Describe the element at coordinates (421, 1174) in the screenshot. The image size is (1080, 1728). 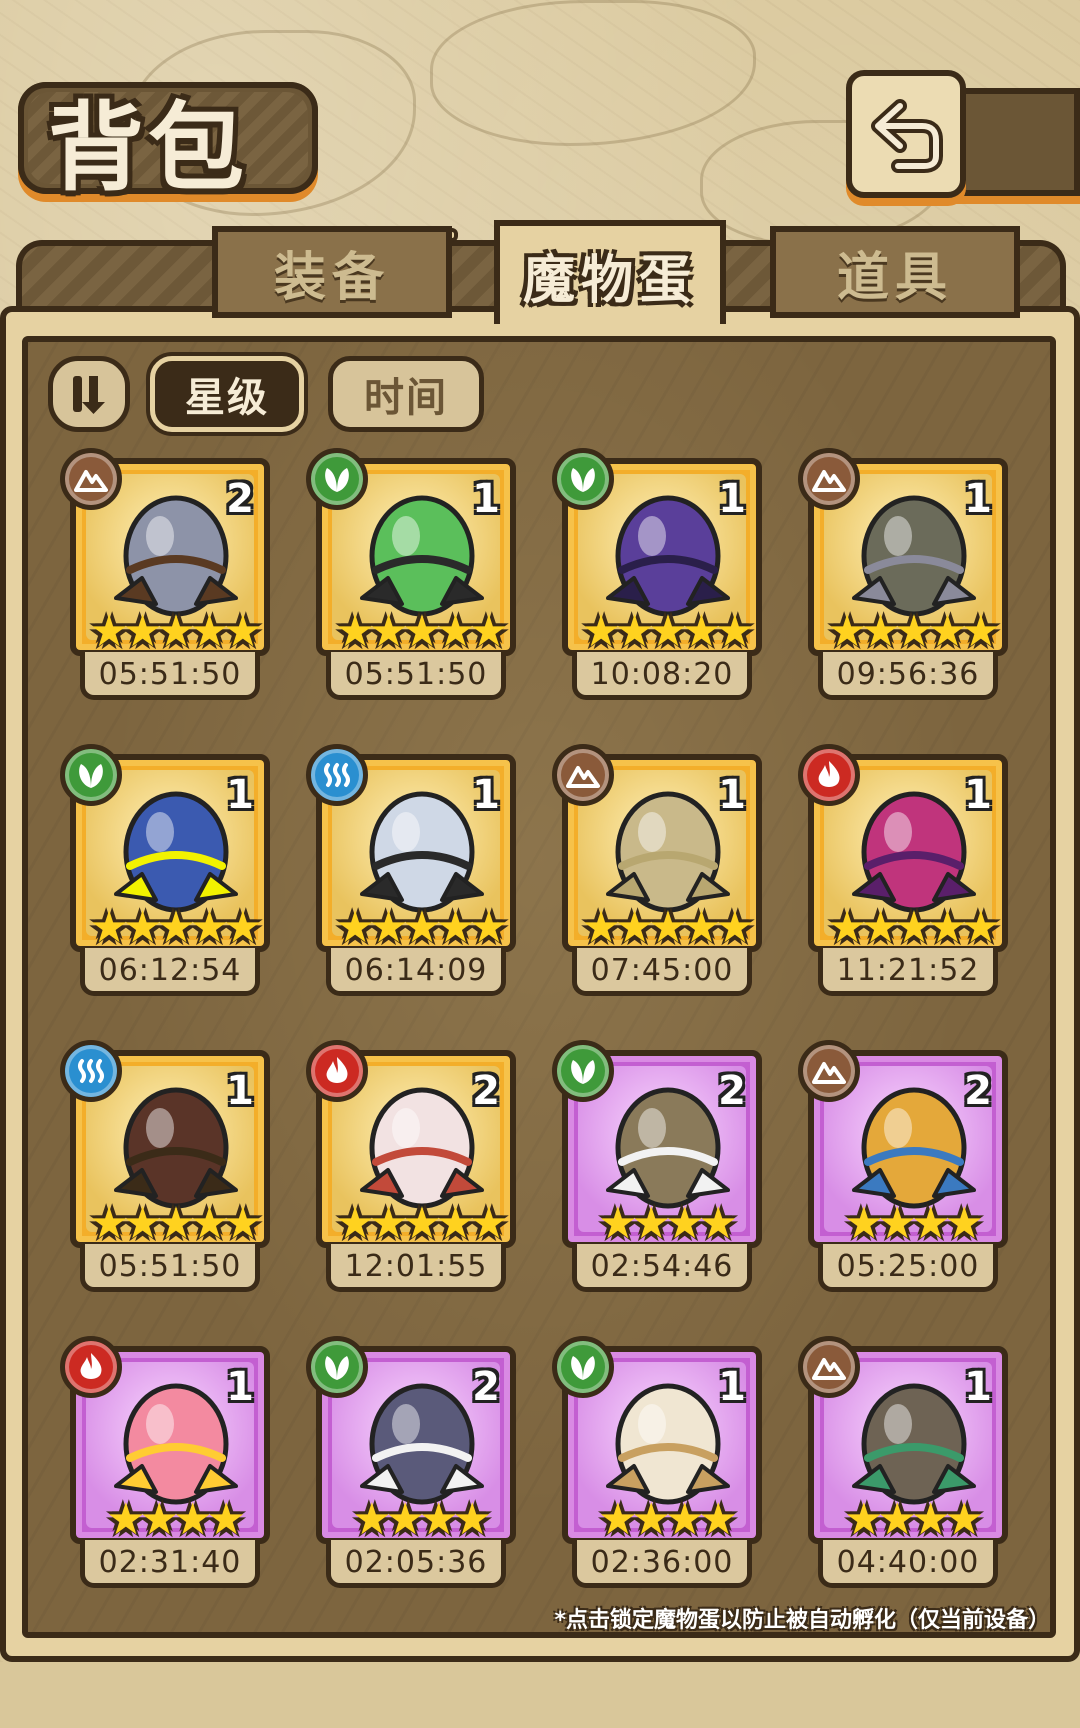
I see `egg-item: 2 ★★★★★ 12:01:55` at that location.